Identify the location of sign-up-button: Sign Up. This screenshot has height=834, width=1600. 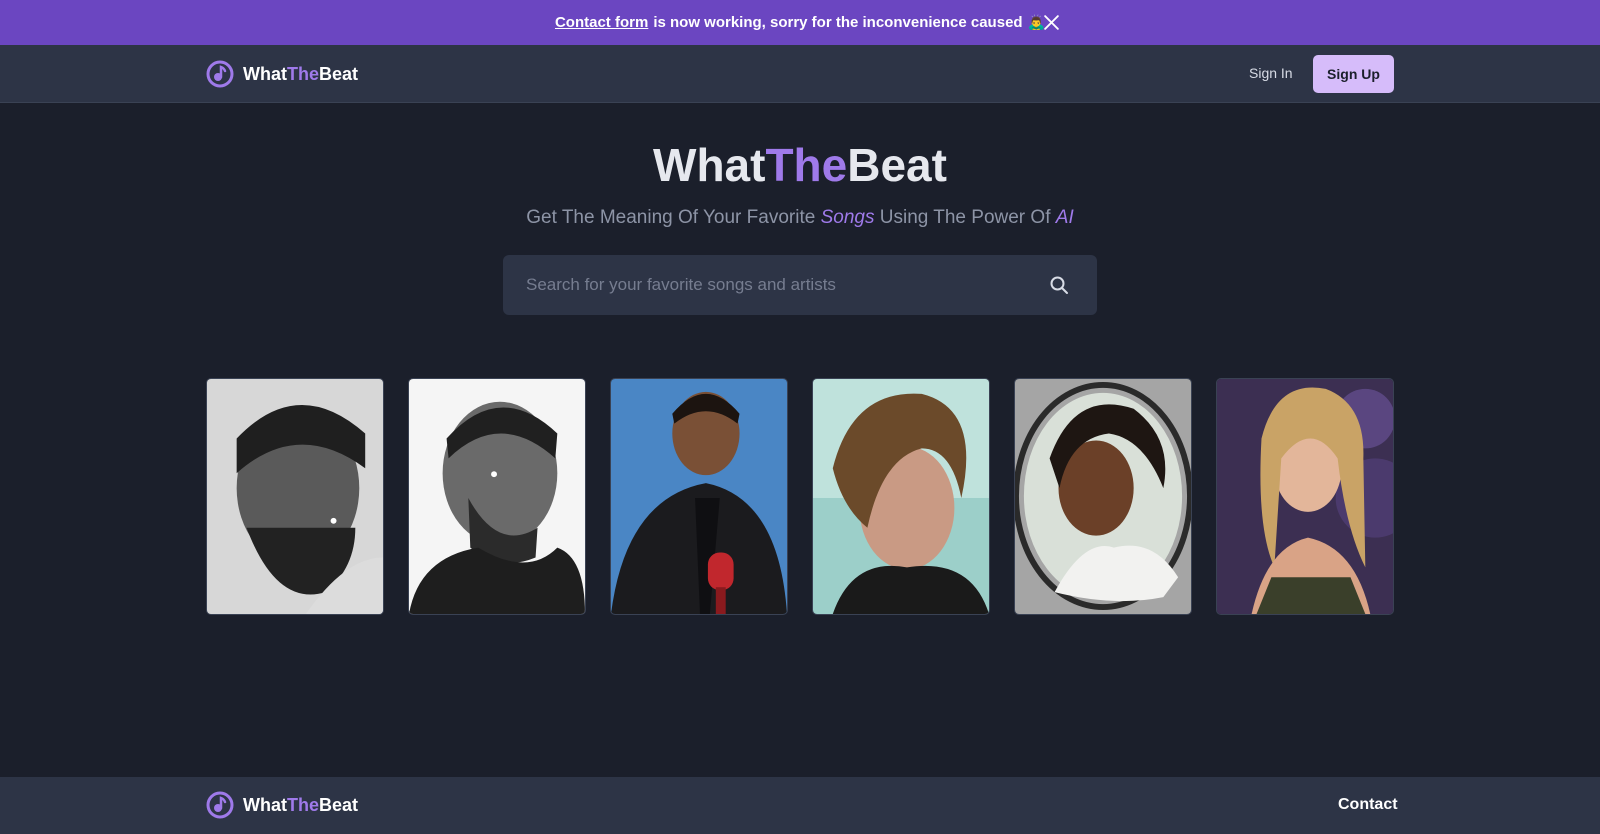
(1353, 74).